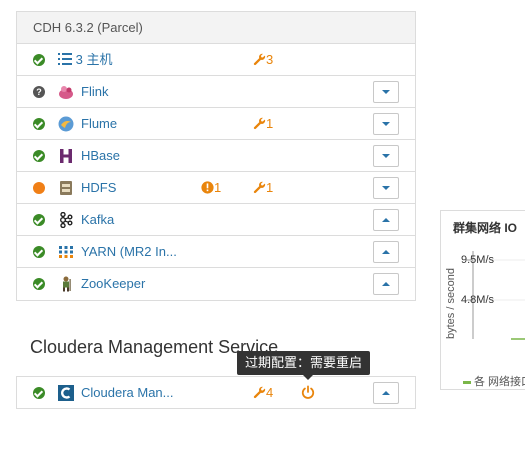 The height and width of the screenshot is (457, 525). I want to click on legend-swatch, so click(467, 382).